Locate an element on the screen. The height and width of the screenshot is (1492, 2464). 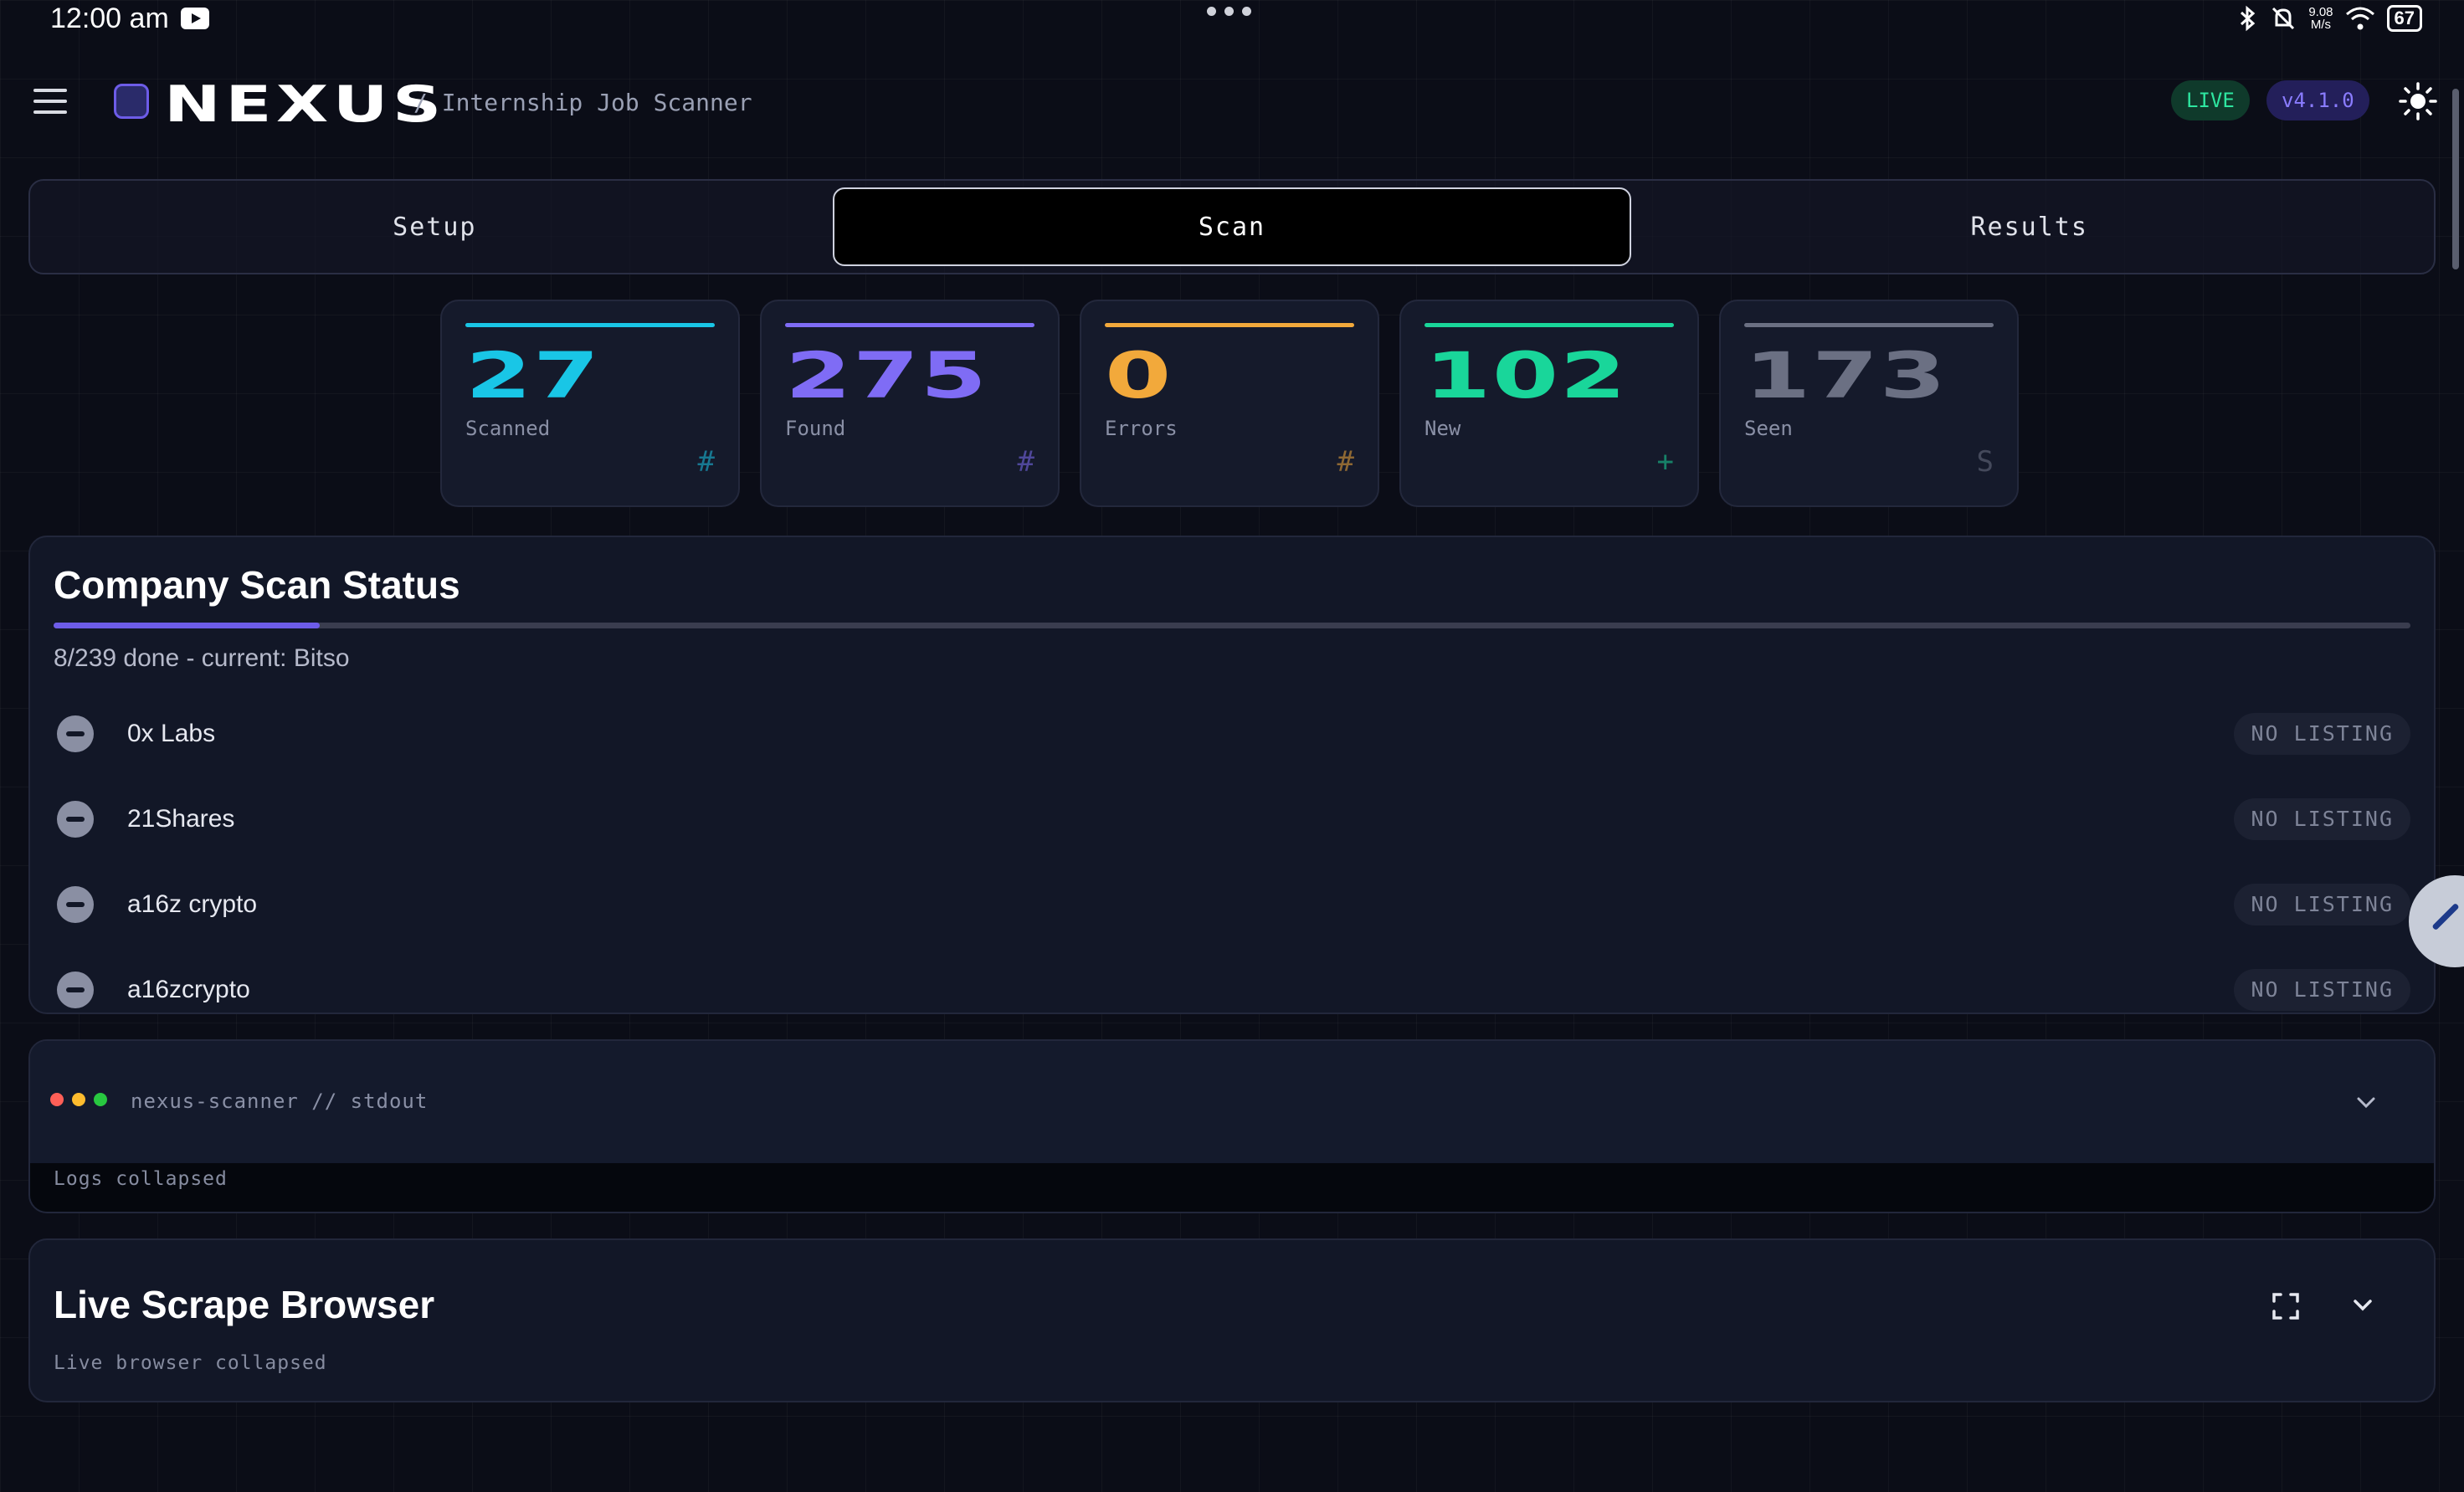
plus-icon: + is located at coordinates (1665, 462).